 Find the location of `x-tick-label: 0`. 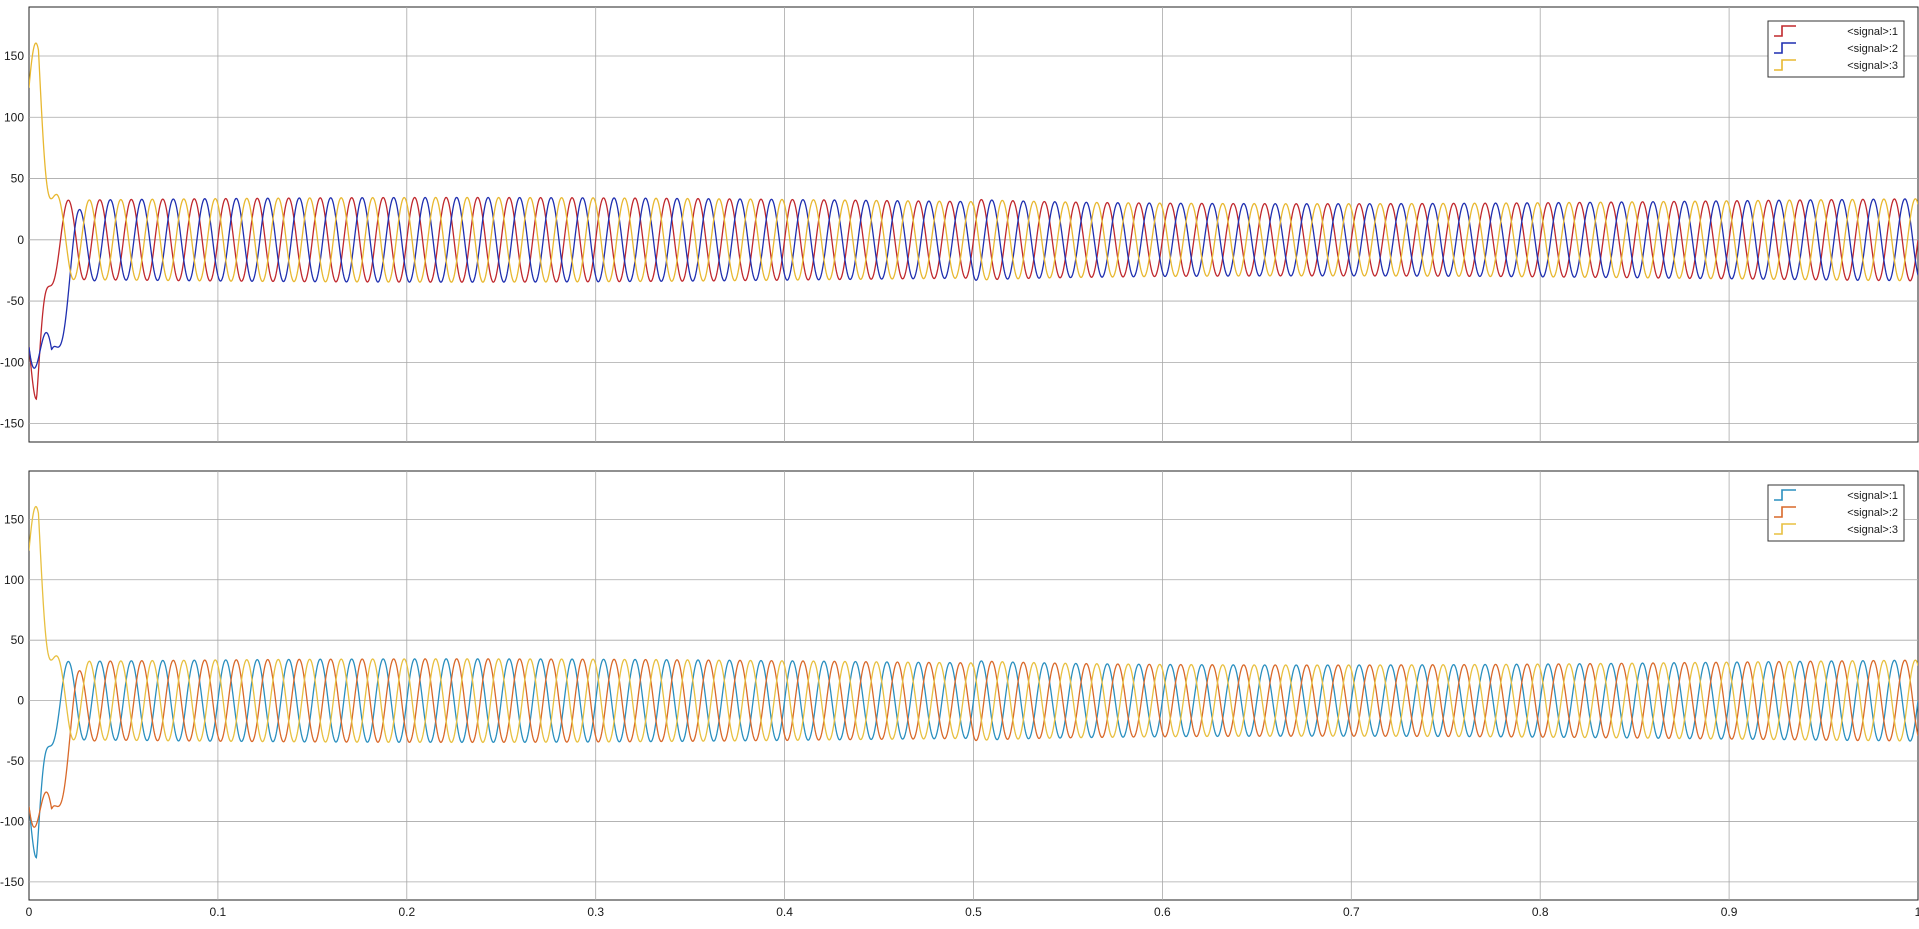

x-tick-label: 0 is located at coordinates (29, 912).